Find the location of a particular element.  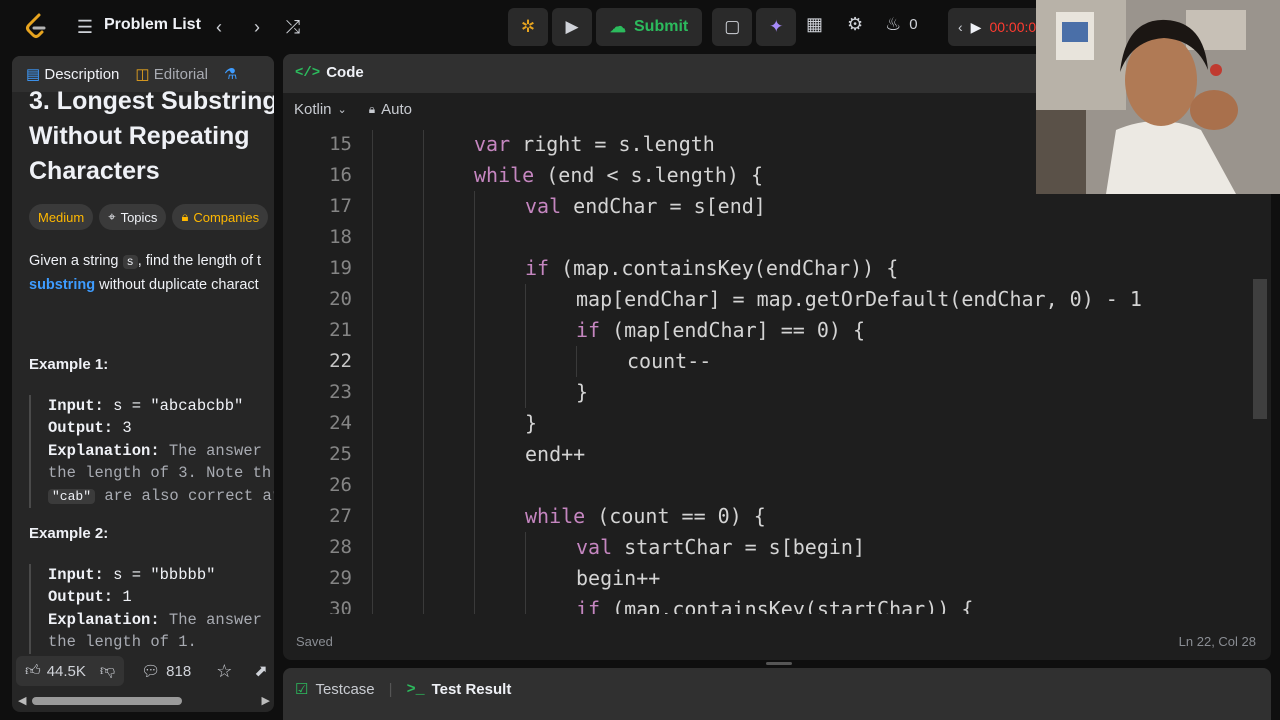

code-line: 26 is located at coordinates (777, 485).